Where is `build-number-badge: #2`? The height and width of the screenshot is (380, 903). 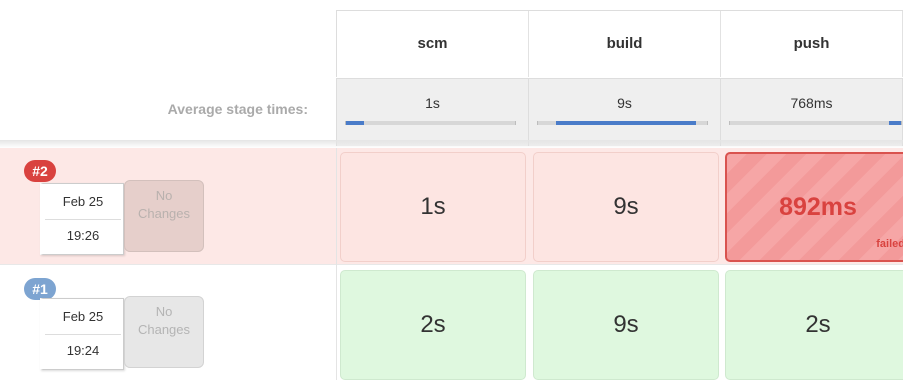
build-number-badge: #2 is located at coordinates (40, 171).